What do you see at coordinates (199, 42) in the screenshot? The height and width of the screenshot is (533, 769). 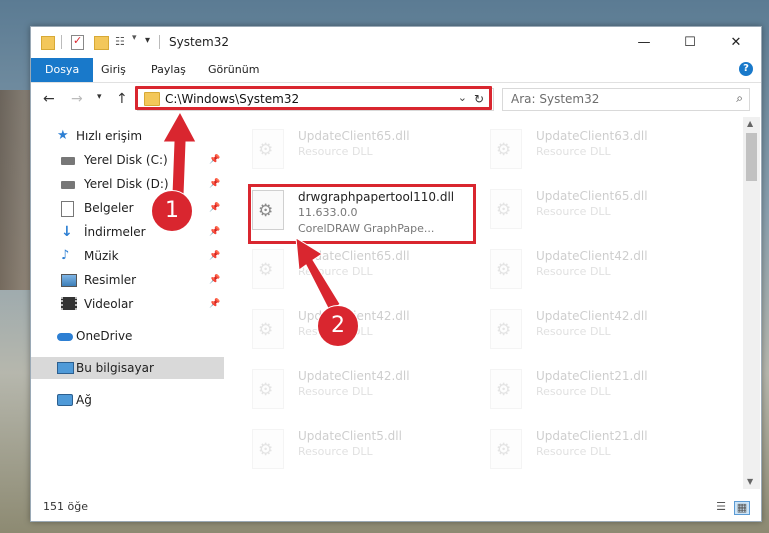 I see `window-title: System32` at bounding box center [199, 42].